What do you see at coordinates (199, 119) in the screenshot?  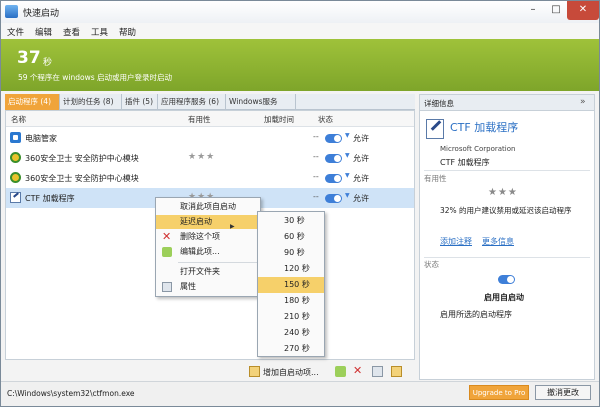 I see `col-usefulness: 有用性` at bounding box center [199, 119].